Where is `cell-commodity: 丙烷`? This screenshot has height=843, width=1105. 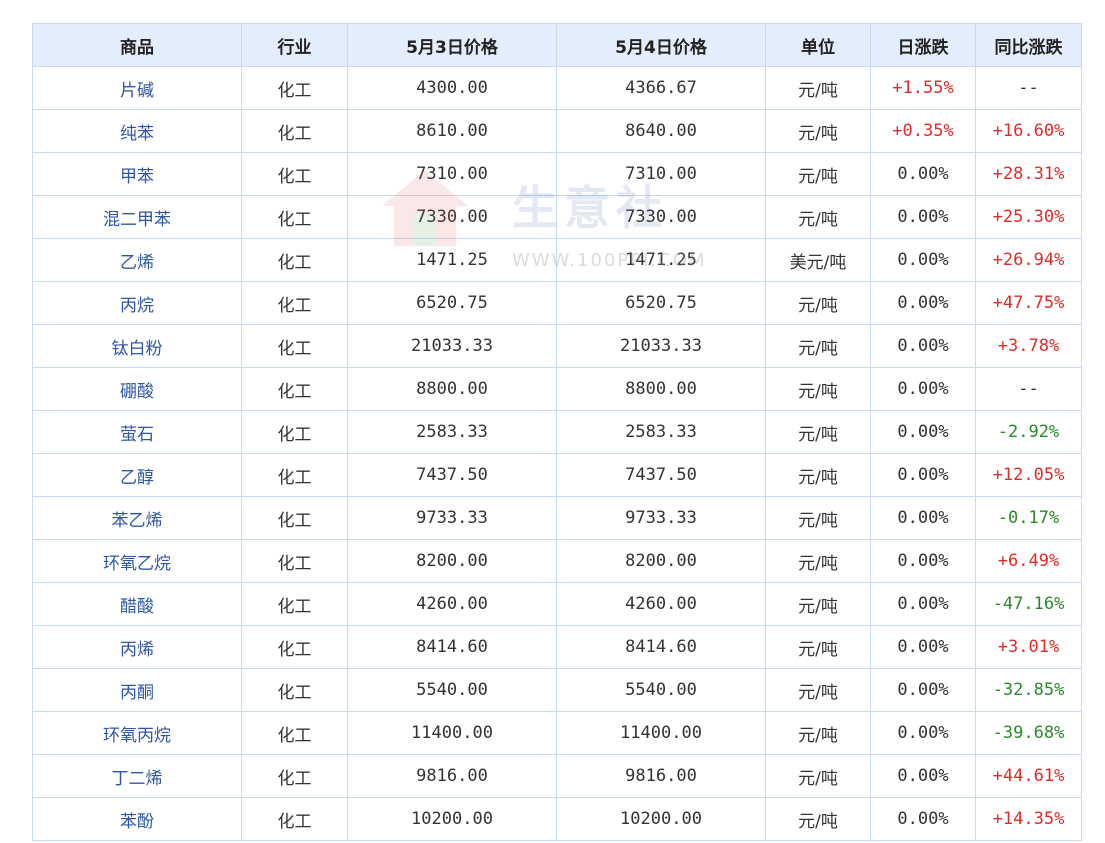 cell-commodity: 丙烷 is located at coordinates (137, 303).